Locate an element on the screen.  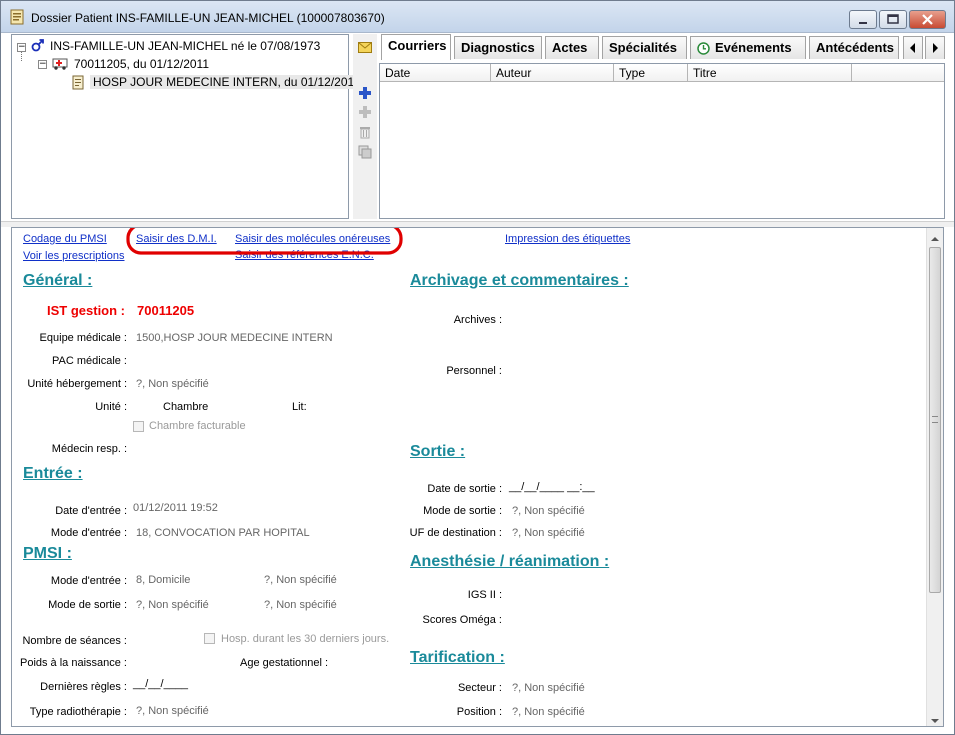
unite-label: Unité : is located at coordinates (111, 407).